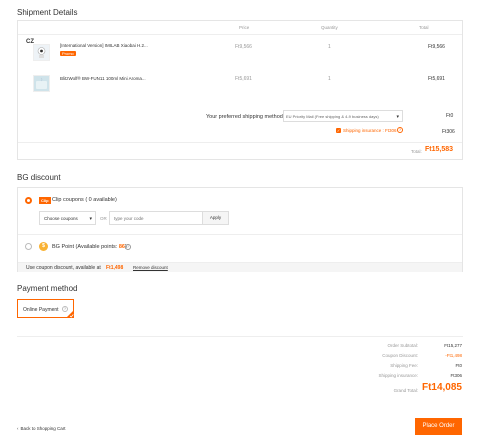  I want to click on points-label: BG Point (Available points: 86), so click(89, 247).